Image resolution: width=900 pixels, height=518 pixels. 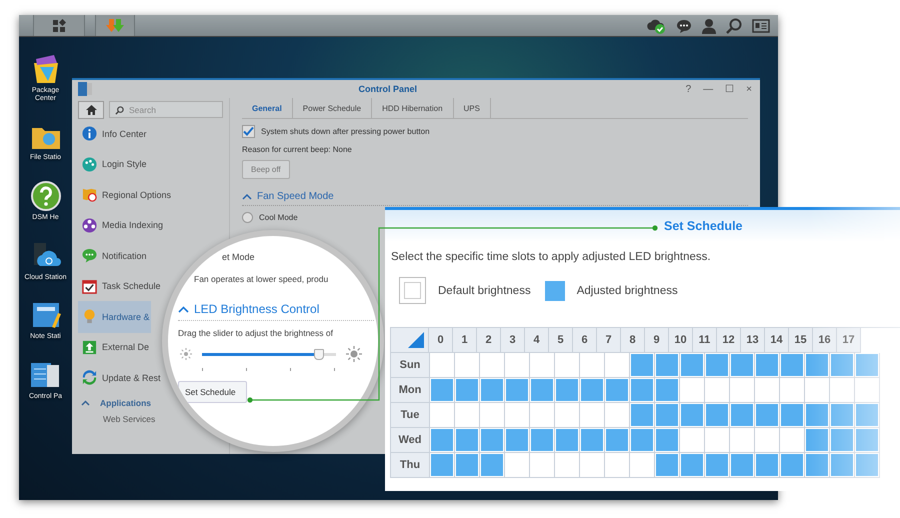 What do you see at coordinates (115, 25) in the screenshot?
I see `download-arrow-button` at bounding box center [115, 25].